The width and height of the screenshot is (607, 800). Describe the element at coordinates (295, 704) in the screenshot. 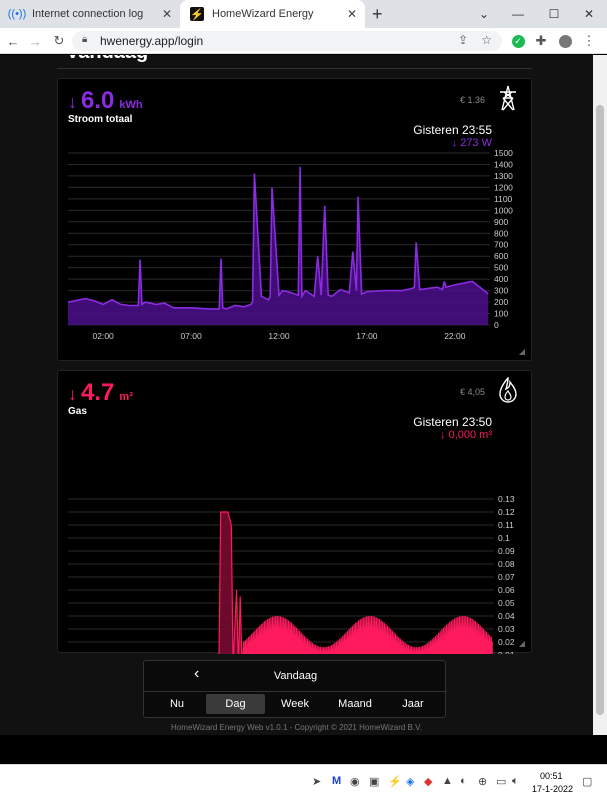

I see `period-week: Week` at that location.